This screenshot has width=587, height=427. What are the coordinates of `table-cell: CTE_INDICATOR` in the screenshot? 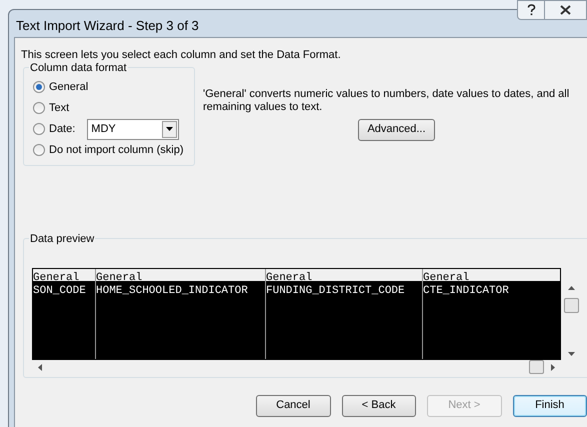 It's located at (466, 290).